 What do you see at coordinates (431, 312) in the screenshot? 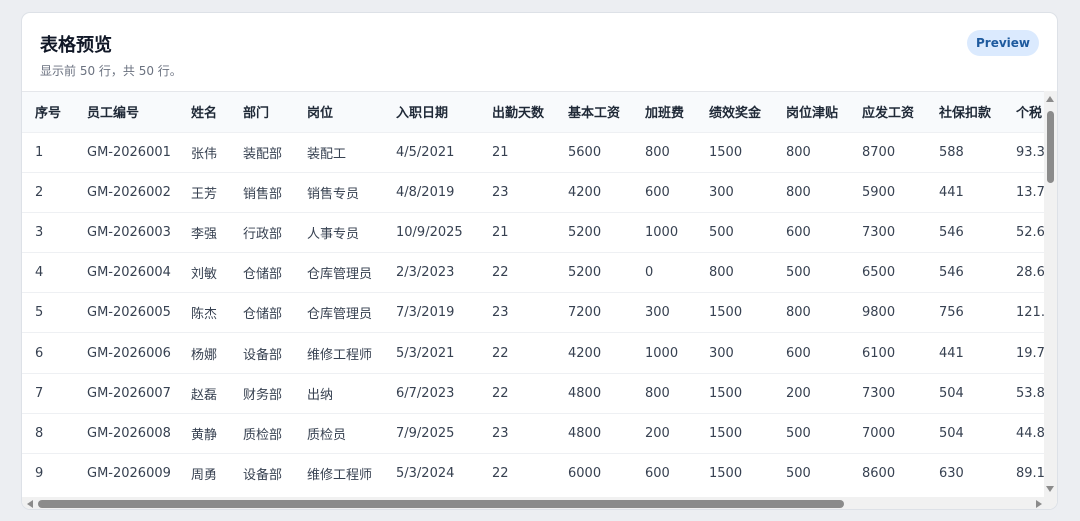
I see `table-cell: 7/3/2019` at bounding box center [431, 312].